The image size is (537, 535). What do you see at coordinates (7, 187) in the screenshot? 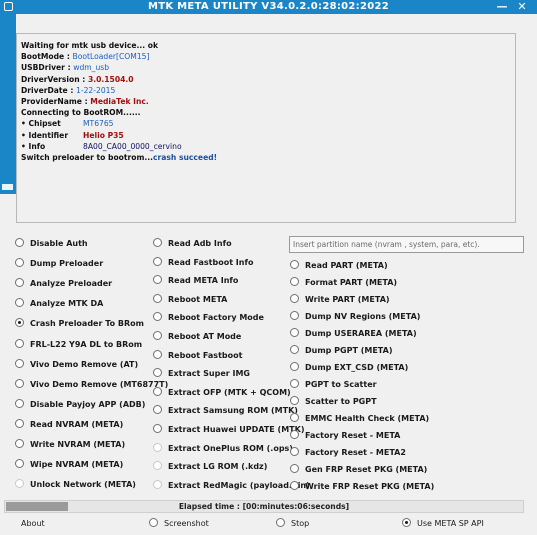
I see `brand-logo` at bounding box center [7, 187].